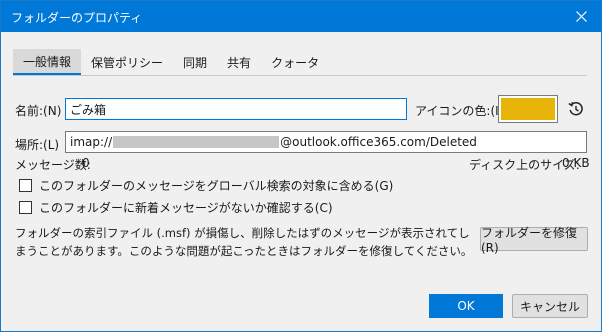 The width and height of the screenshot is (602, 332). What do you see at coordinates (195, 62) in the screenshot?
I see `tab-sync: 同期` at bounding box center [195, 62].